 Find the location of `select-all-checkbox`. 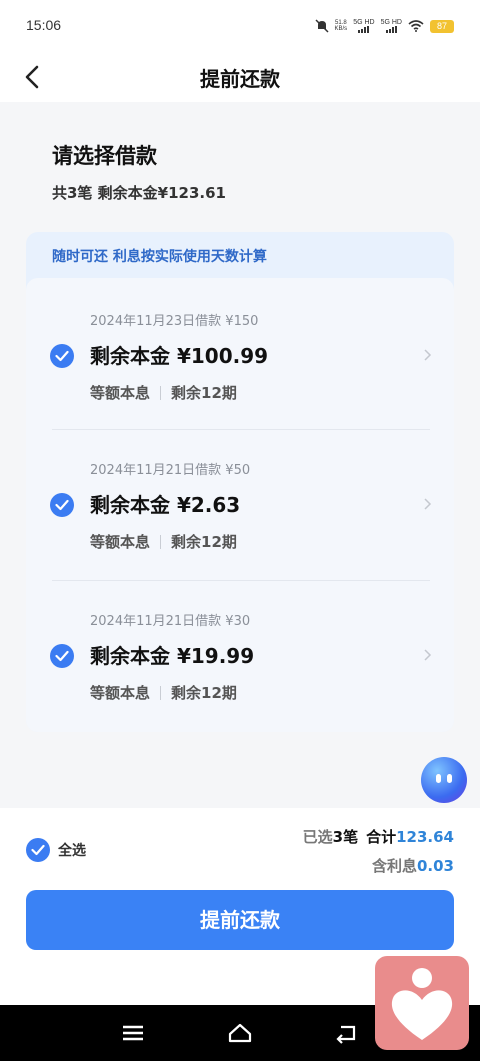

select-all-checkbox is located at coordinates (38, 850).